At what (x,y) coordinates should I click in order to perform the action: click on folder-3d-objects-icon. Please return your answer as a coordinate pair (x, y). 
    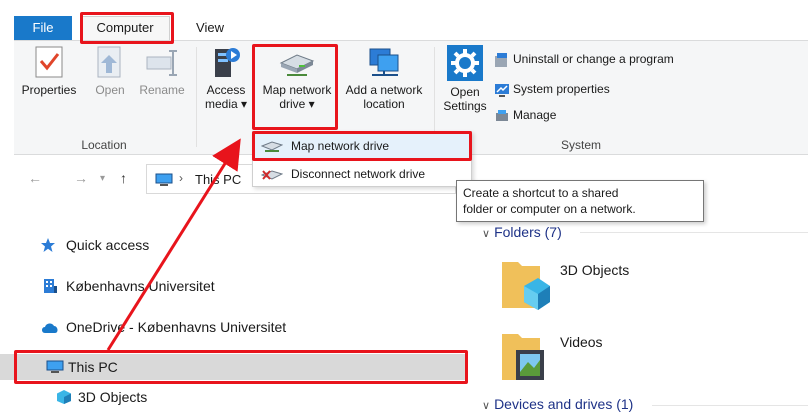
    Looking at the image, I should click on (526, 286).